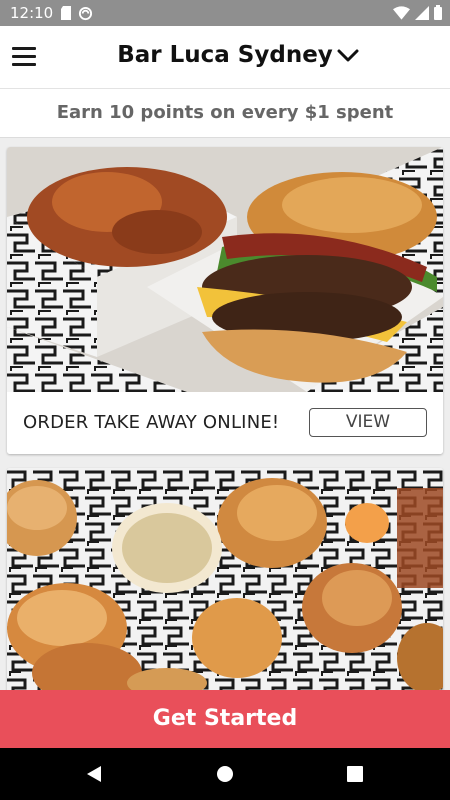 The width and height of the screenshot is (450, 800). I want to click on wifi-icon, so click(401, 12).